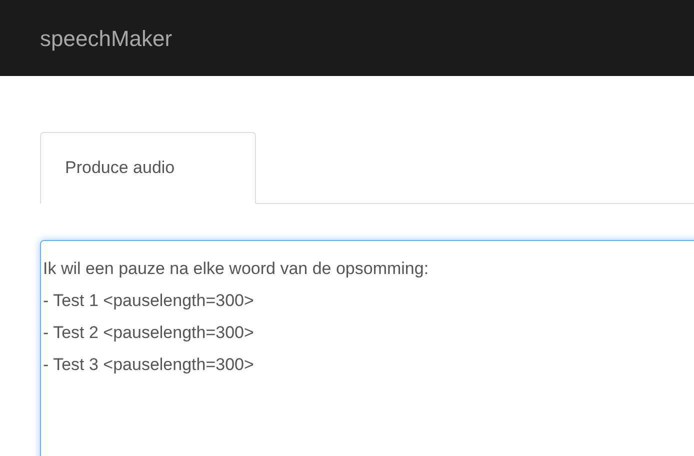 The width and height of the screenshot is (694, 456). Describe the element at coordinates (148, 168) in the screenshot. I see `tab: Produce audio` at that location.